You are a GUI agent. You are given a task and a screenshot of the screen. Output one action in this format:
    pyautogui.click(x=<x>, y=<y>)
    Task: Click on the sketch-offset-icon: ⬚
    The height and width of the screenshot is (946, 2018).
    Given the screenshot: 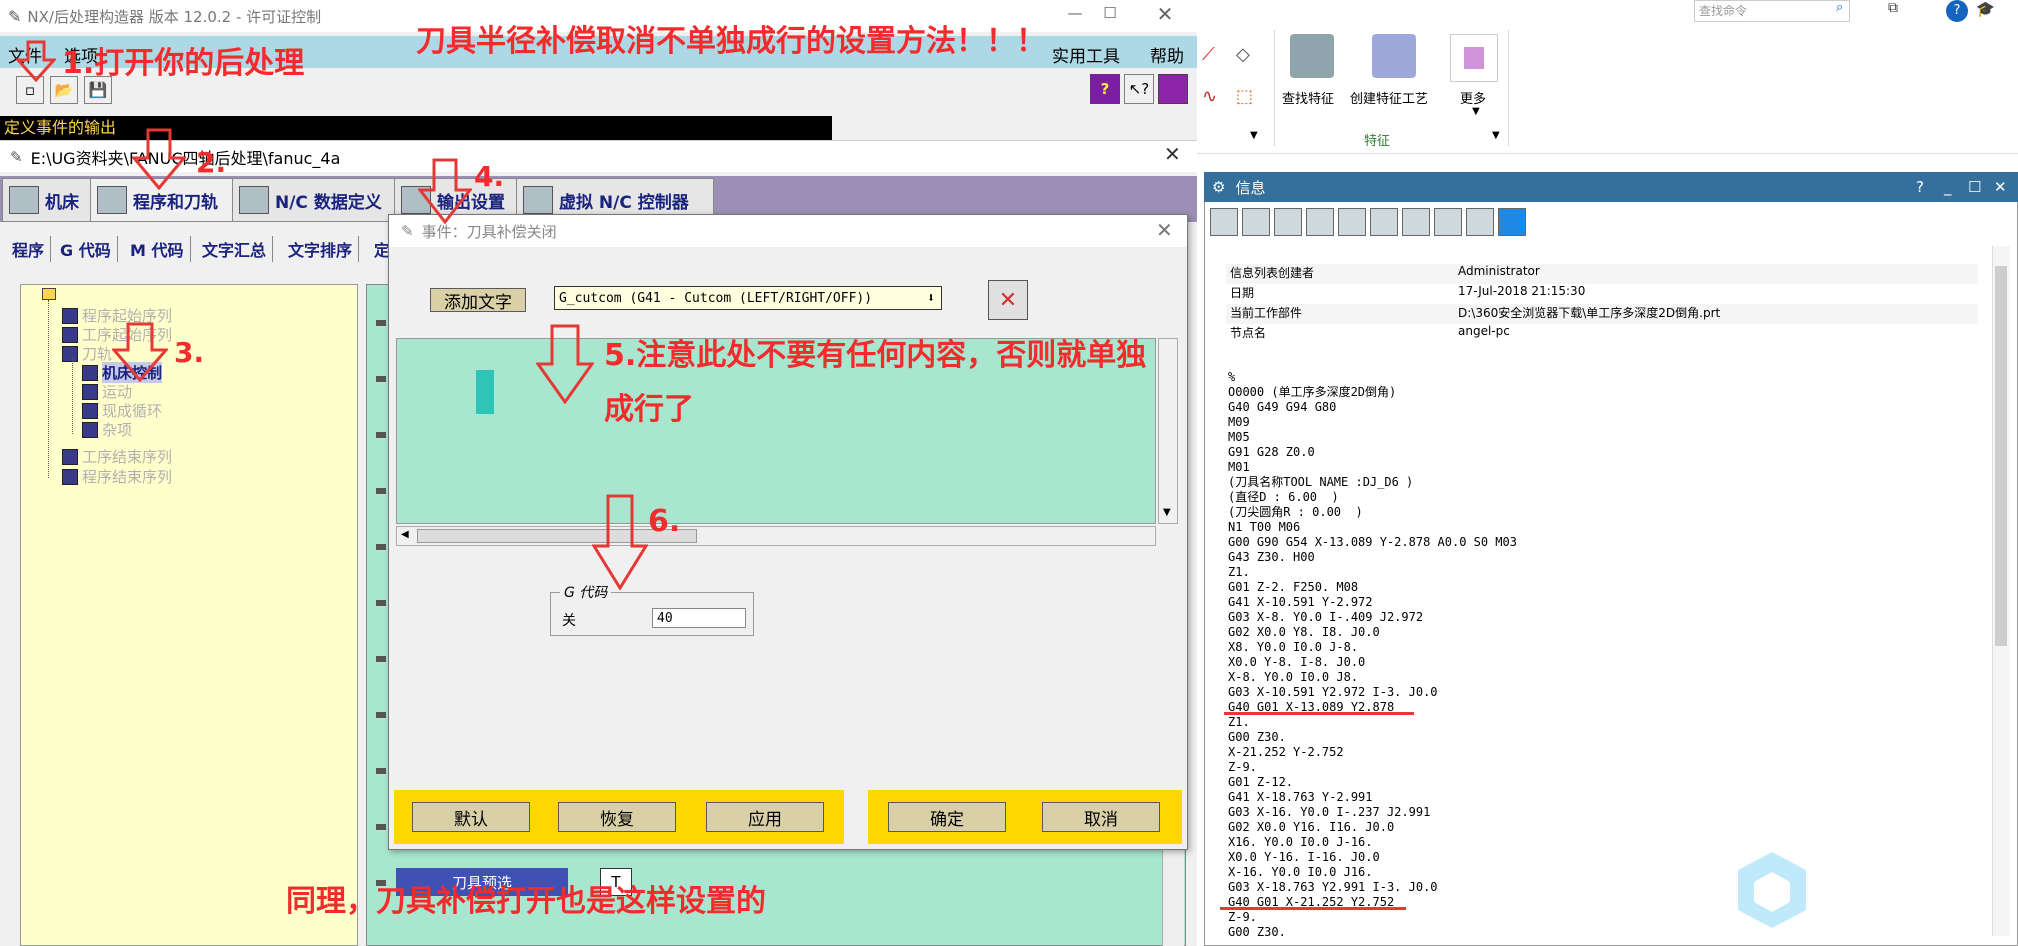 What is the action you would take?
    pyautogui.click(x=1248, y=98)
    